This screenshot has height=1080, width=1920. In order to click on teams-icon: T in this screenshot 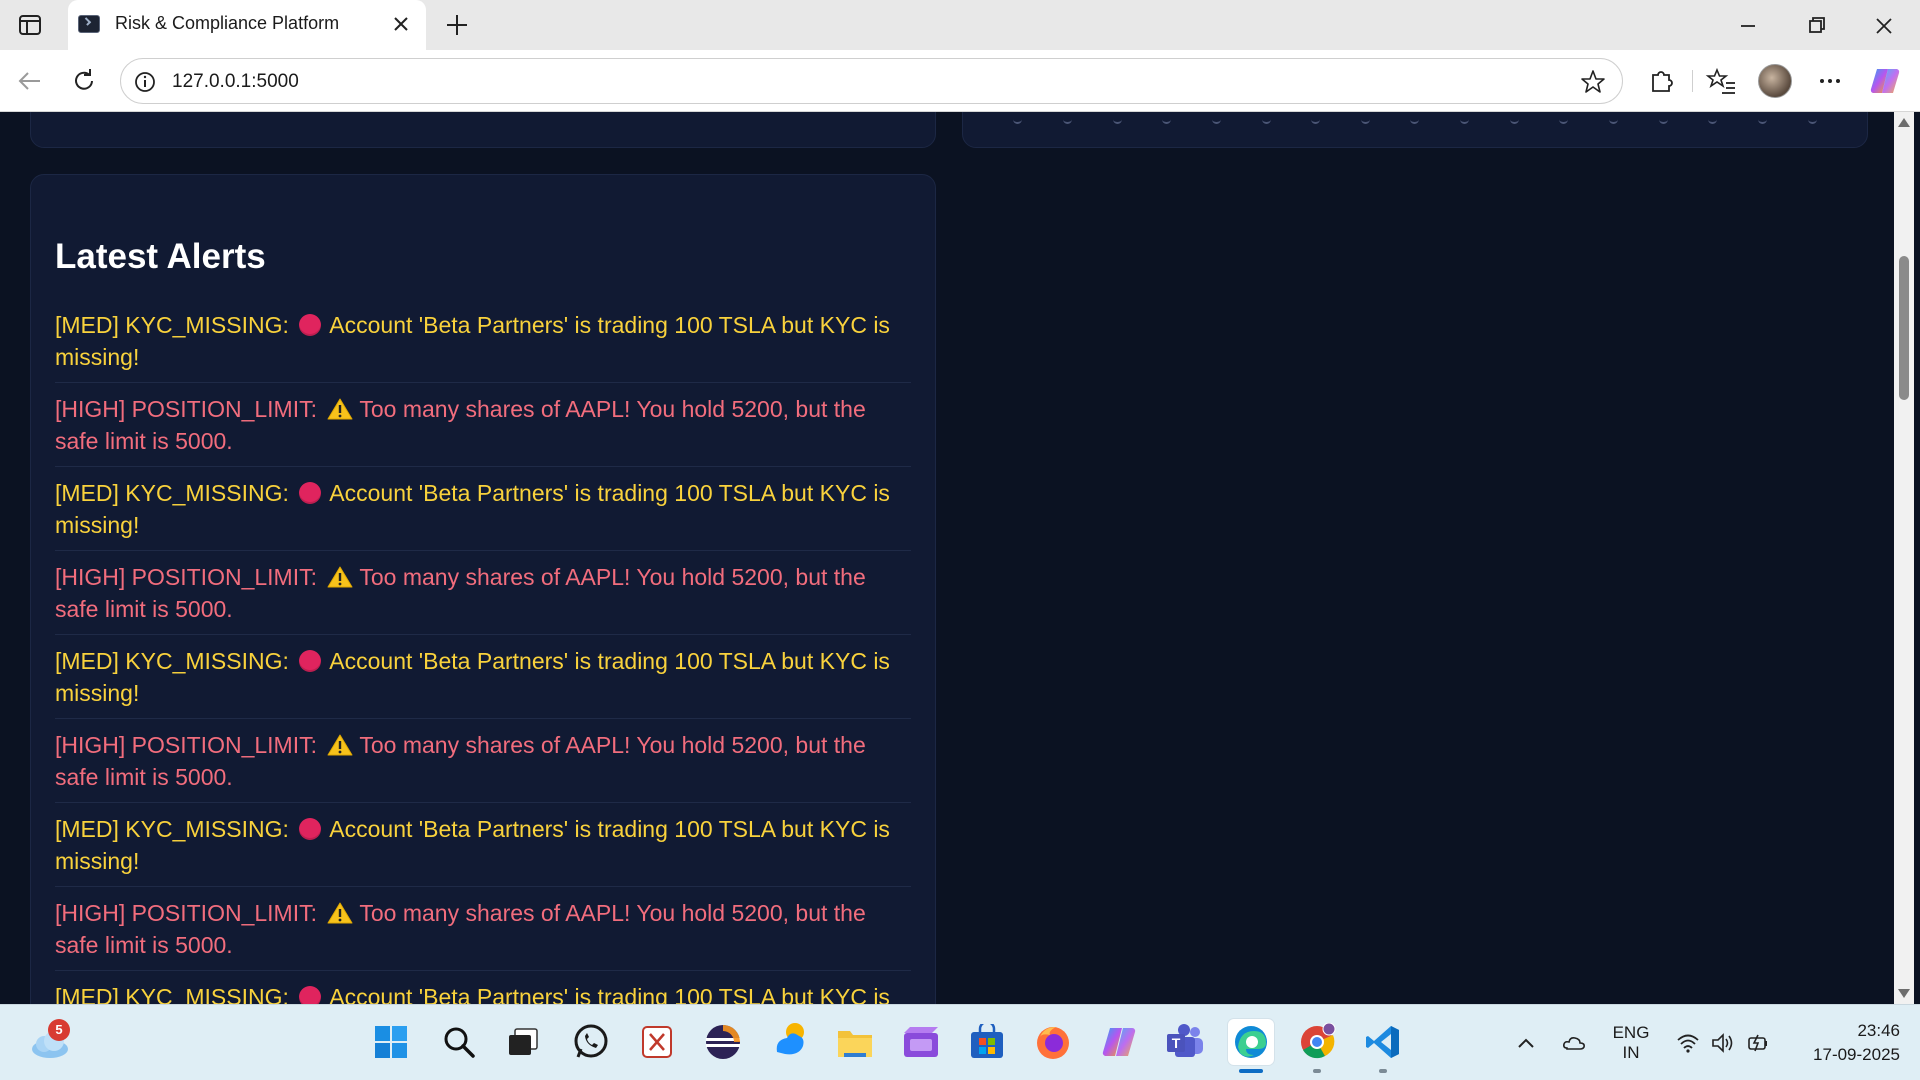, I will do `click(1185, 1042)`.